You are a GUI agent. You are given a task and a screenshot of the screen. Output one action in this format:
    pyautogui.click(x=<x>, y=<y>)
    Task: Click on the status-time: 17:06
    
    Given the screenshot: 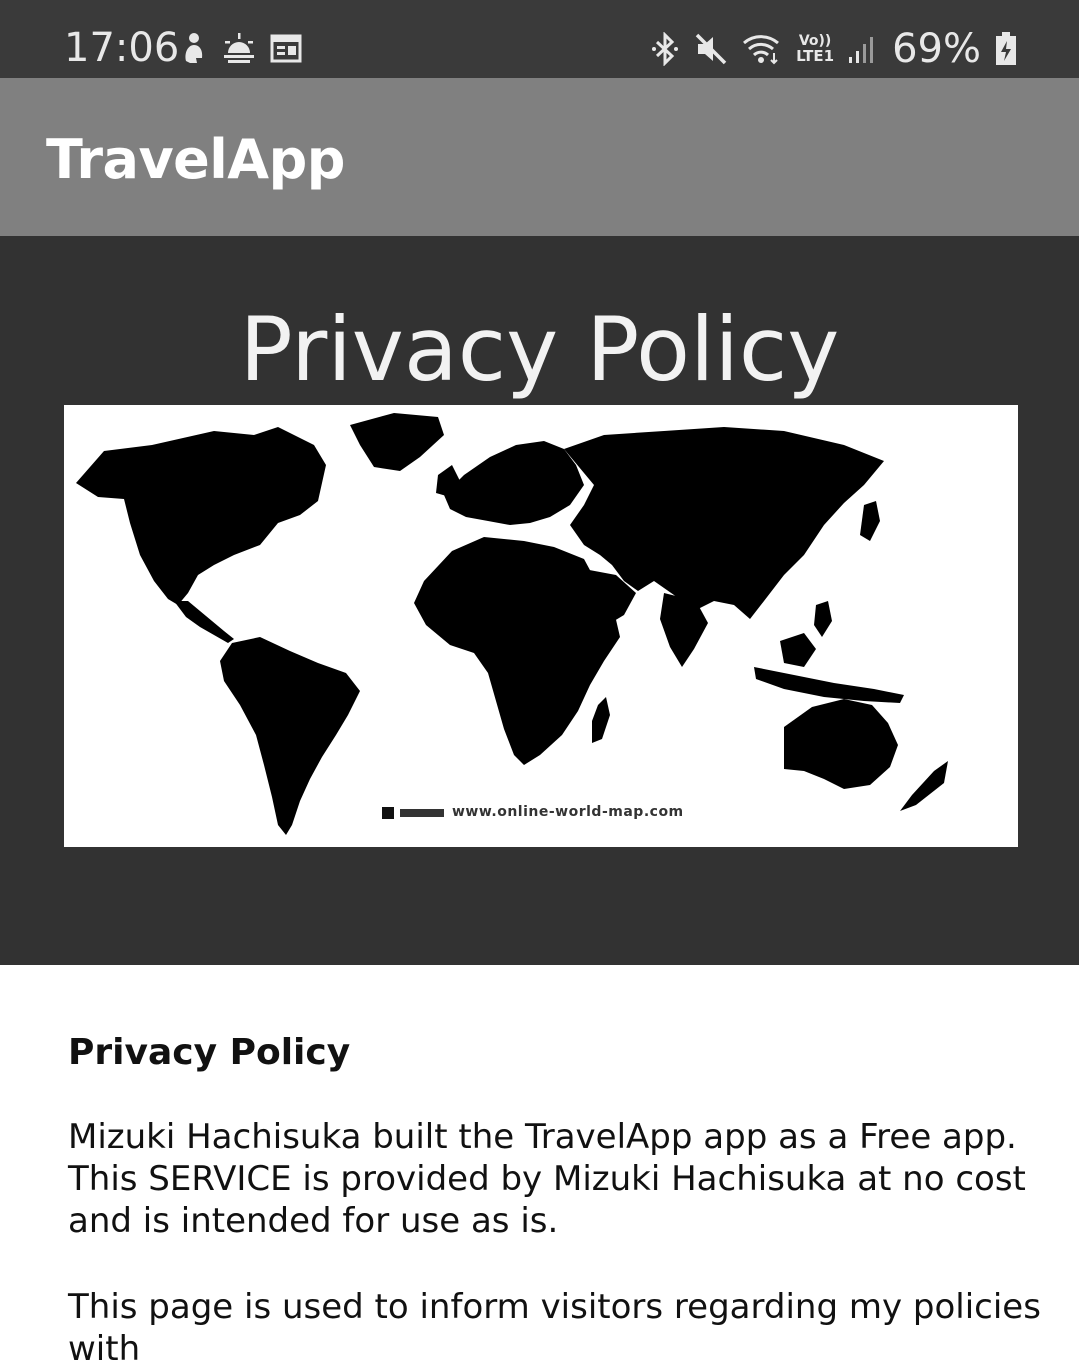 What is the action you would take?
    pyautogui.click(x=122, y=48)
    